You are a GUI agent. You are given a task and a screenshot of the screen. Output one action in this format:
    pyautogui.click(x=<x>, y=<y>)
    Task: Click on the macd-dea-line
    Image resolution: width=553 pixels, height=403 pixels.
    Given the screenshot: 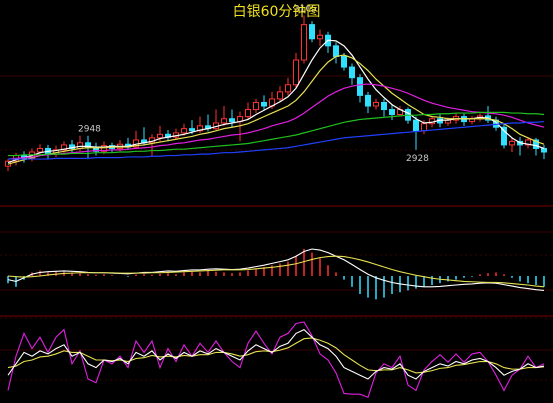 What is the action you would take?
    pyautogui.click(x=276, y=271)
    